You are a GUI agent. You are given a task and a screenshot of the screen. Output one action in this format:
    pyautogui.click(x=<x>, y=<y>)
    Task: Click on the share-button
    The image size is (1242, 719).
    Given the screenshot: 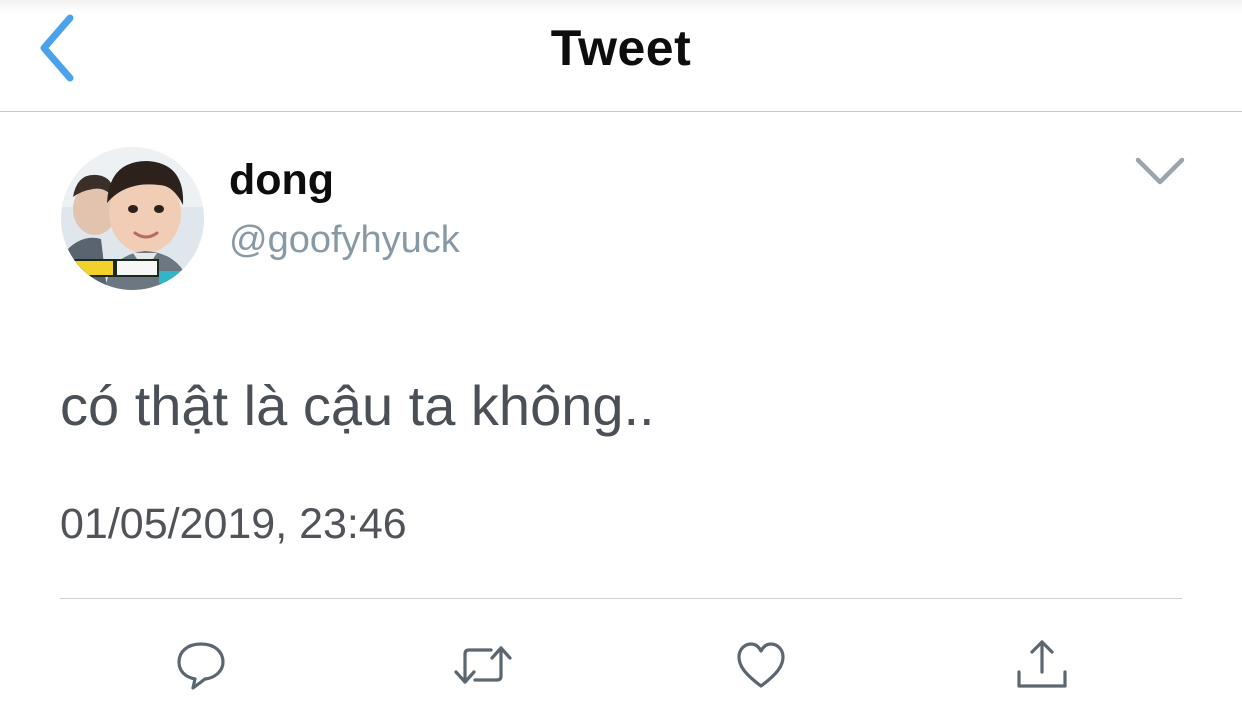 What is the action you would take?
    pyautogui.click(x=1042, y=665)
    